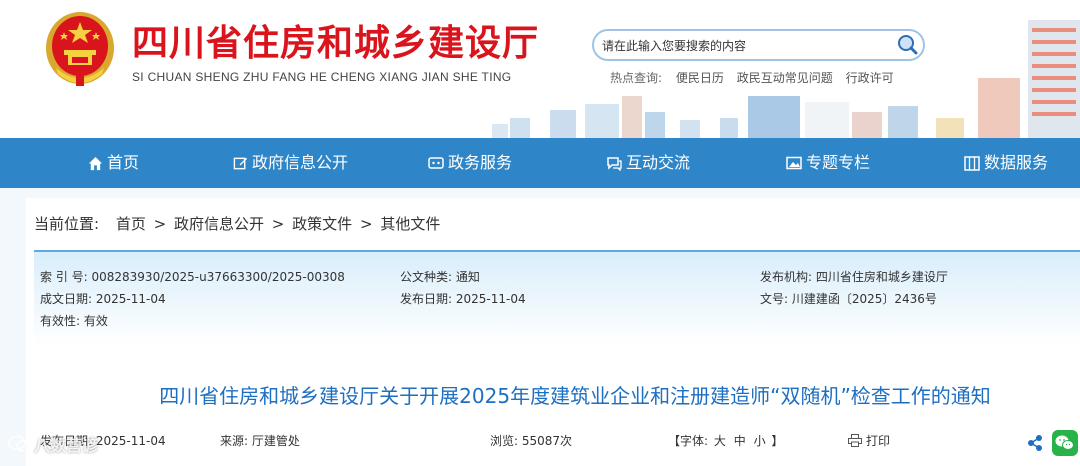  Describe the element at coordinates (19, 443) in the screenshot. I see `watermark-chat-icon` at that location.